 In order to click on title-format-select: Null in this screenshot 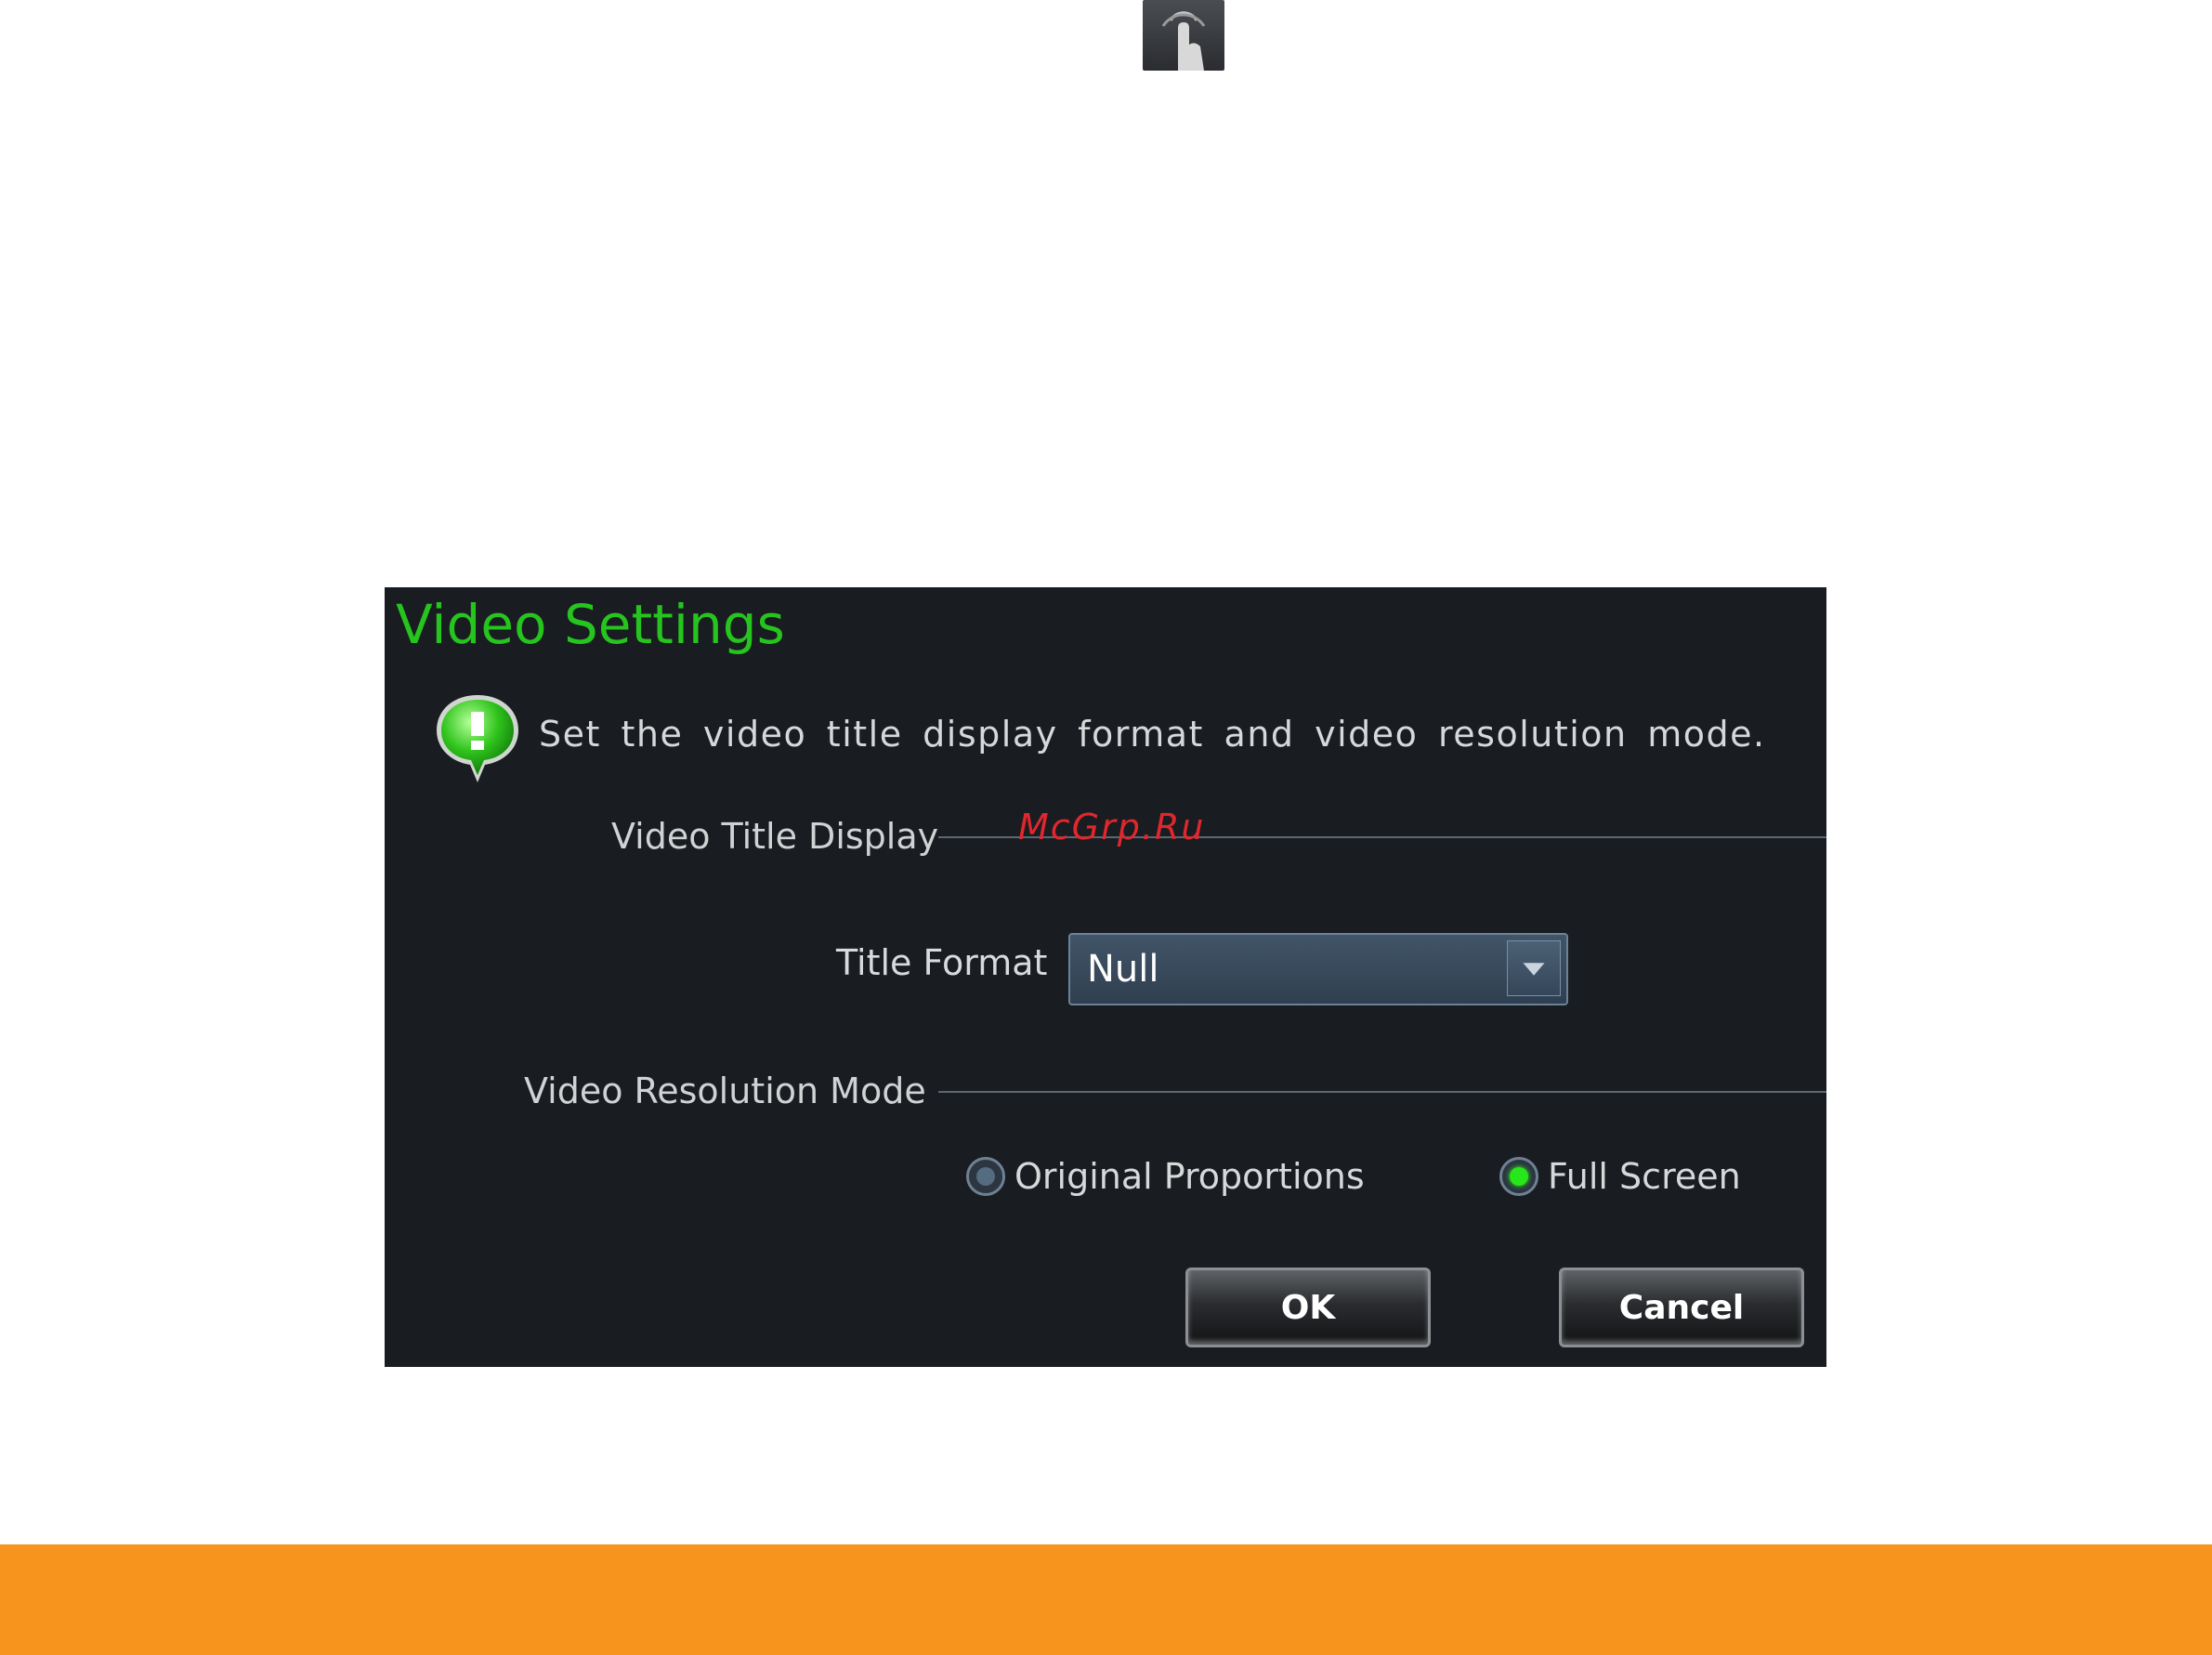, I will do `click(1318, 969)`.